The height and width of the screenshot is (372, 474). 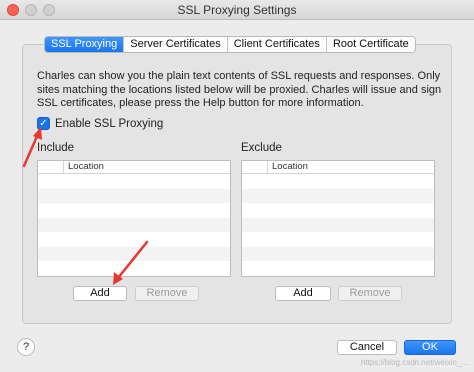 I want to click on ok-button: OK, so click(x=430, y=347).